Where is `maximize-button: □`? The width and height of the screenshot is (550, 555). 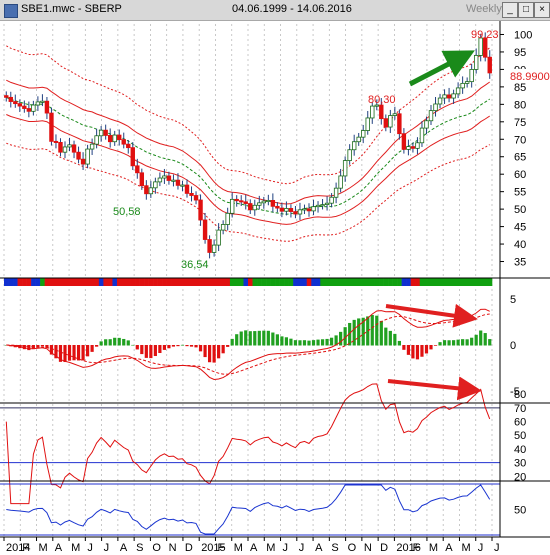 maximize-button: □ is located at coordinates (526, 10).